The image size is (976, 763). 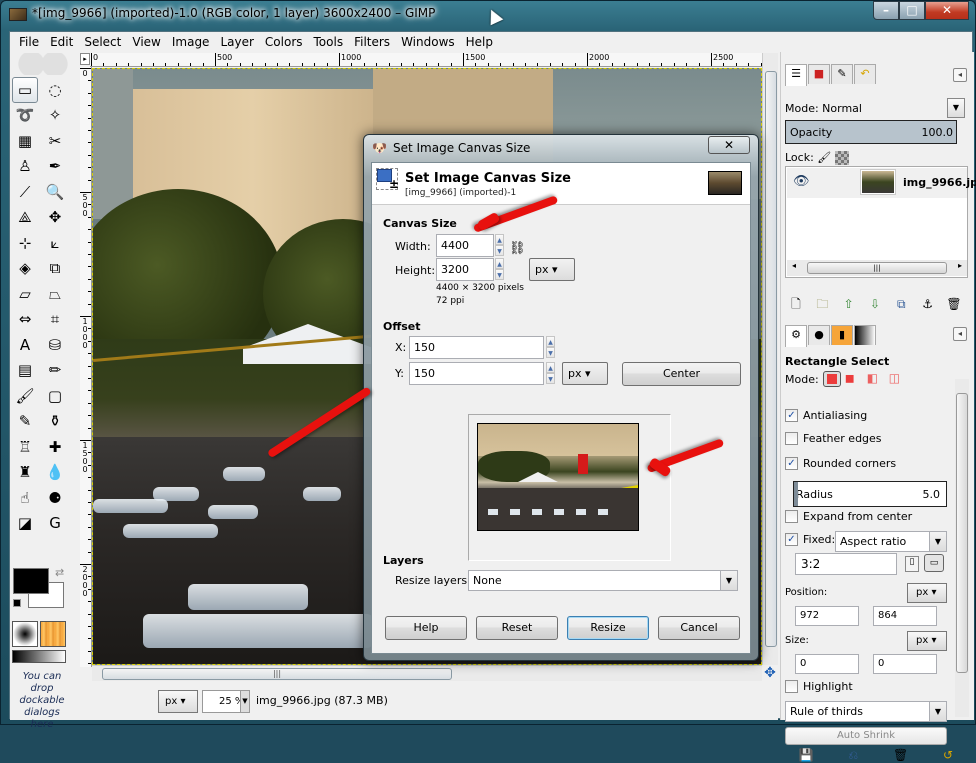 I want to click on scroll-left-icon: ◂, so click(x=794, y=265).